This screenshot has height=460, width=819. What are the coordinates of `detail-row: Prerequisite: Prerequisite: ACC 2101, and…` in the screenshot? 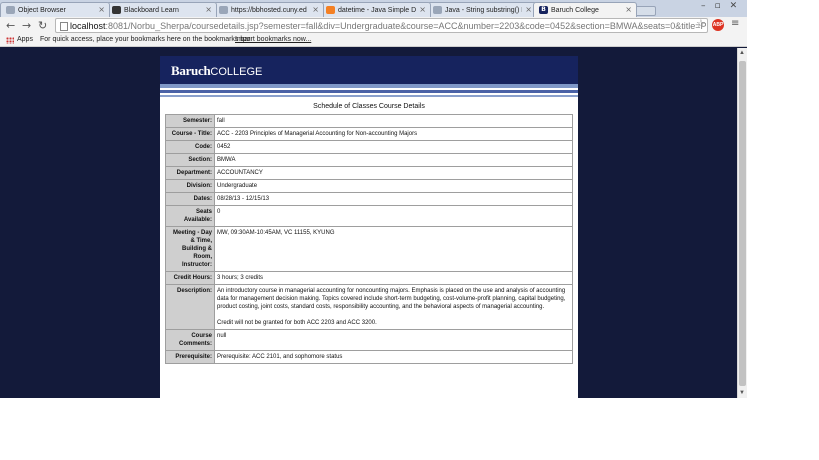 It's located at (369, 357).